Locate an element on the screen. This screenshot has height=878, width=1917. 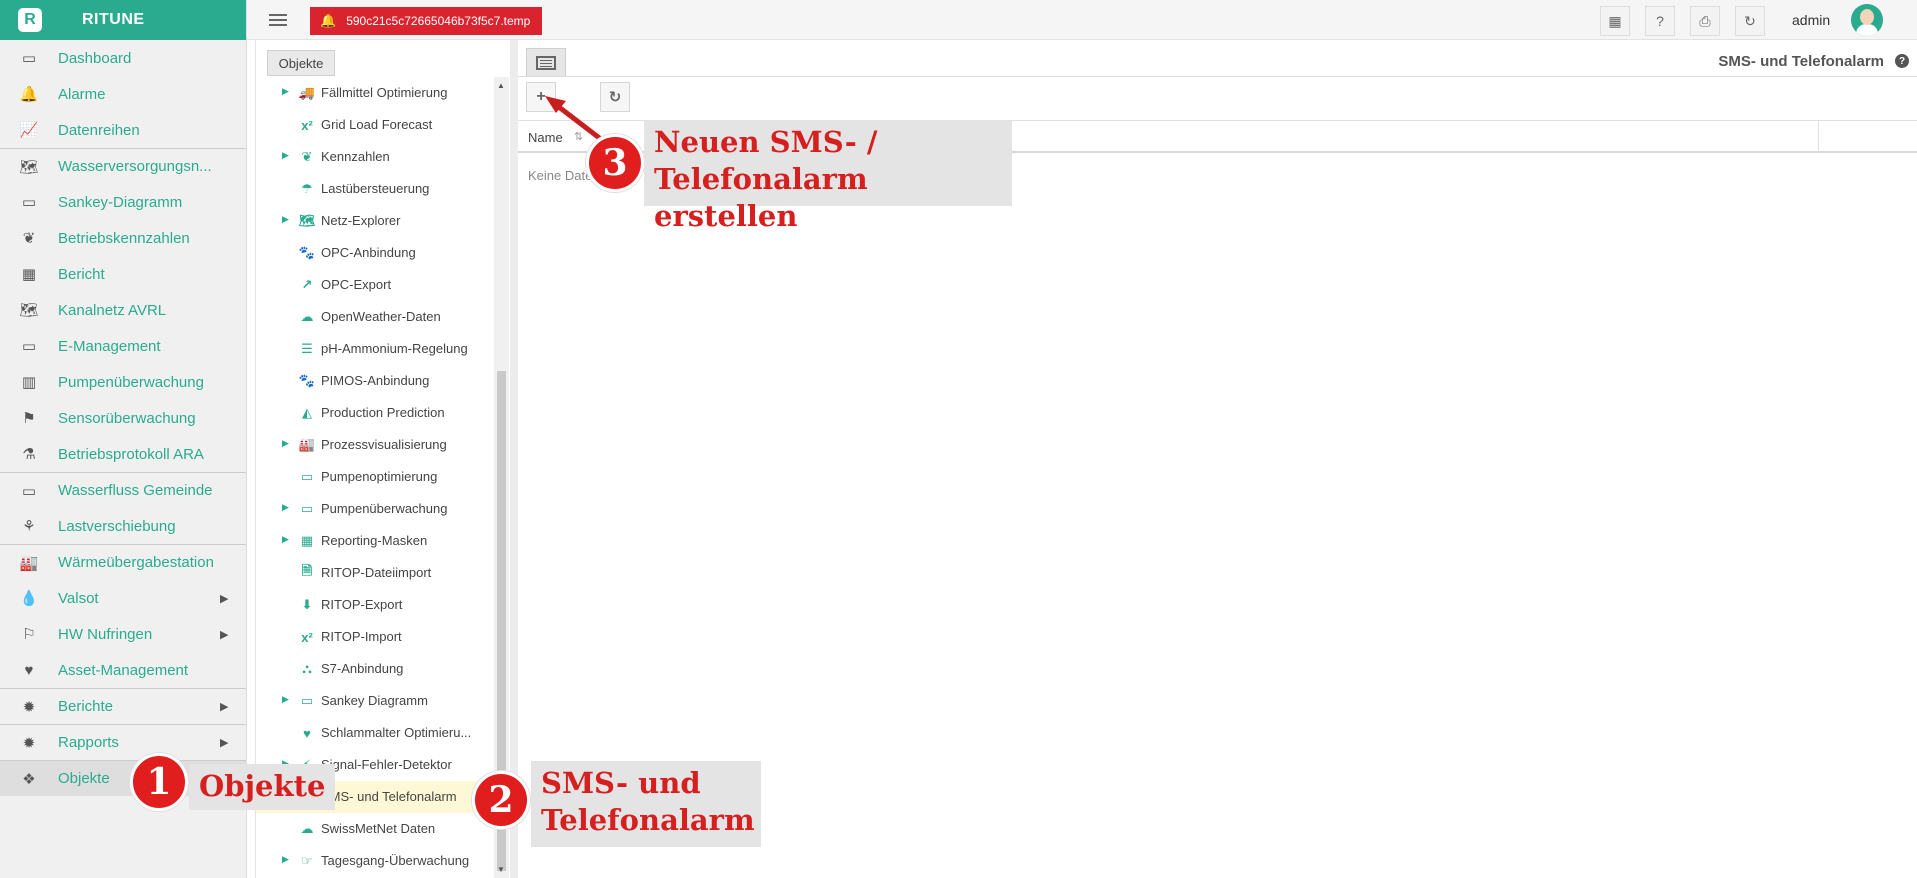
tree-item: ▶ ▦ Reporting-Masken is located at coordinates (375, 541).